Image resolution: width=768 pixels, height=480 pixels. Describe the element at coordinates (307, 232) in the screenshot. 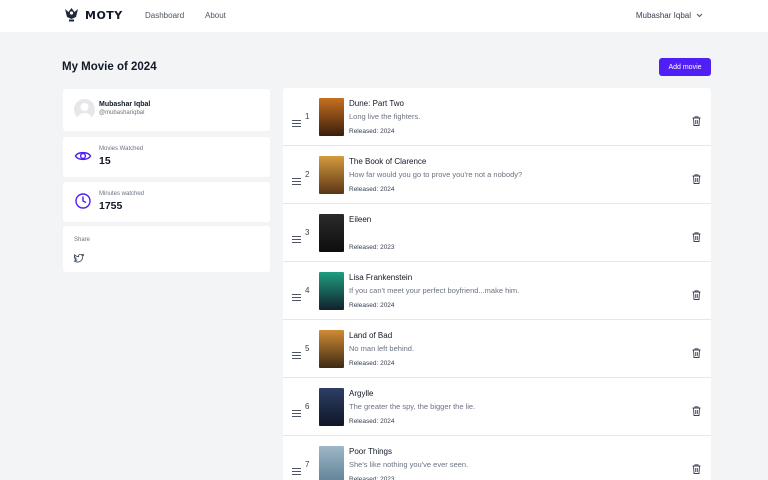

I see `movie-rank: 3` at that location.